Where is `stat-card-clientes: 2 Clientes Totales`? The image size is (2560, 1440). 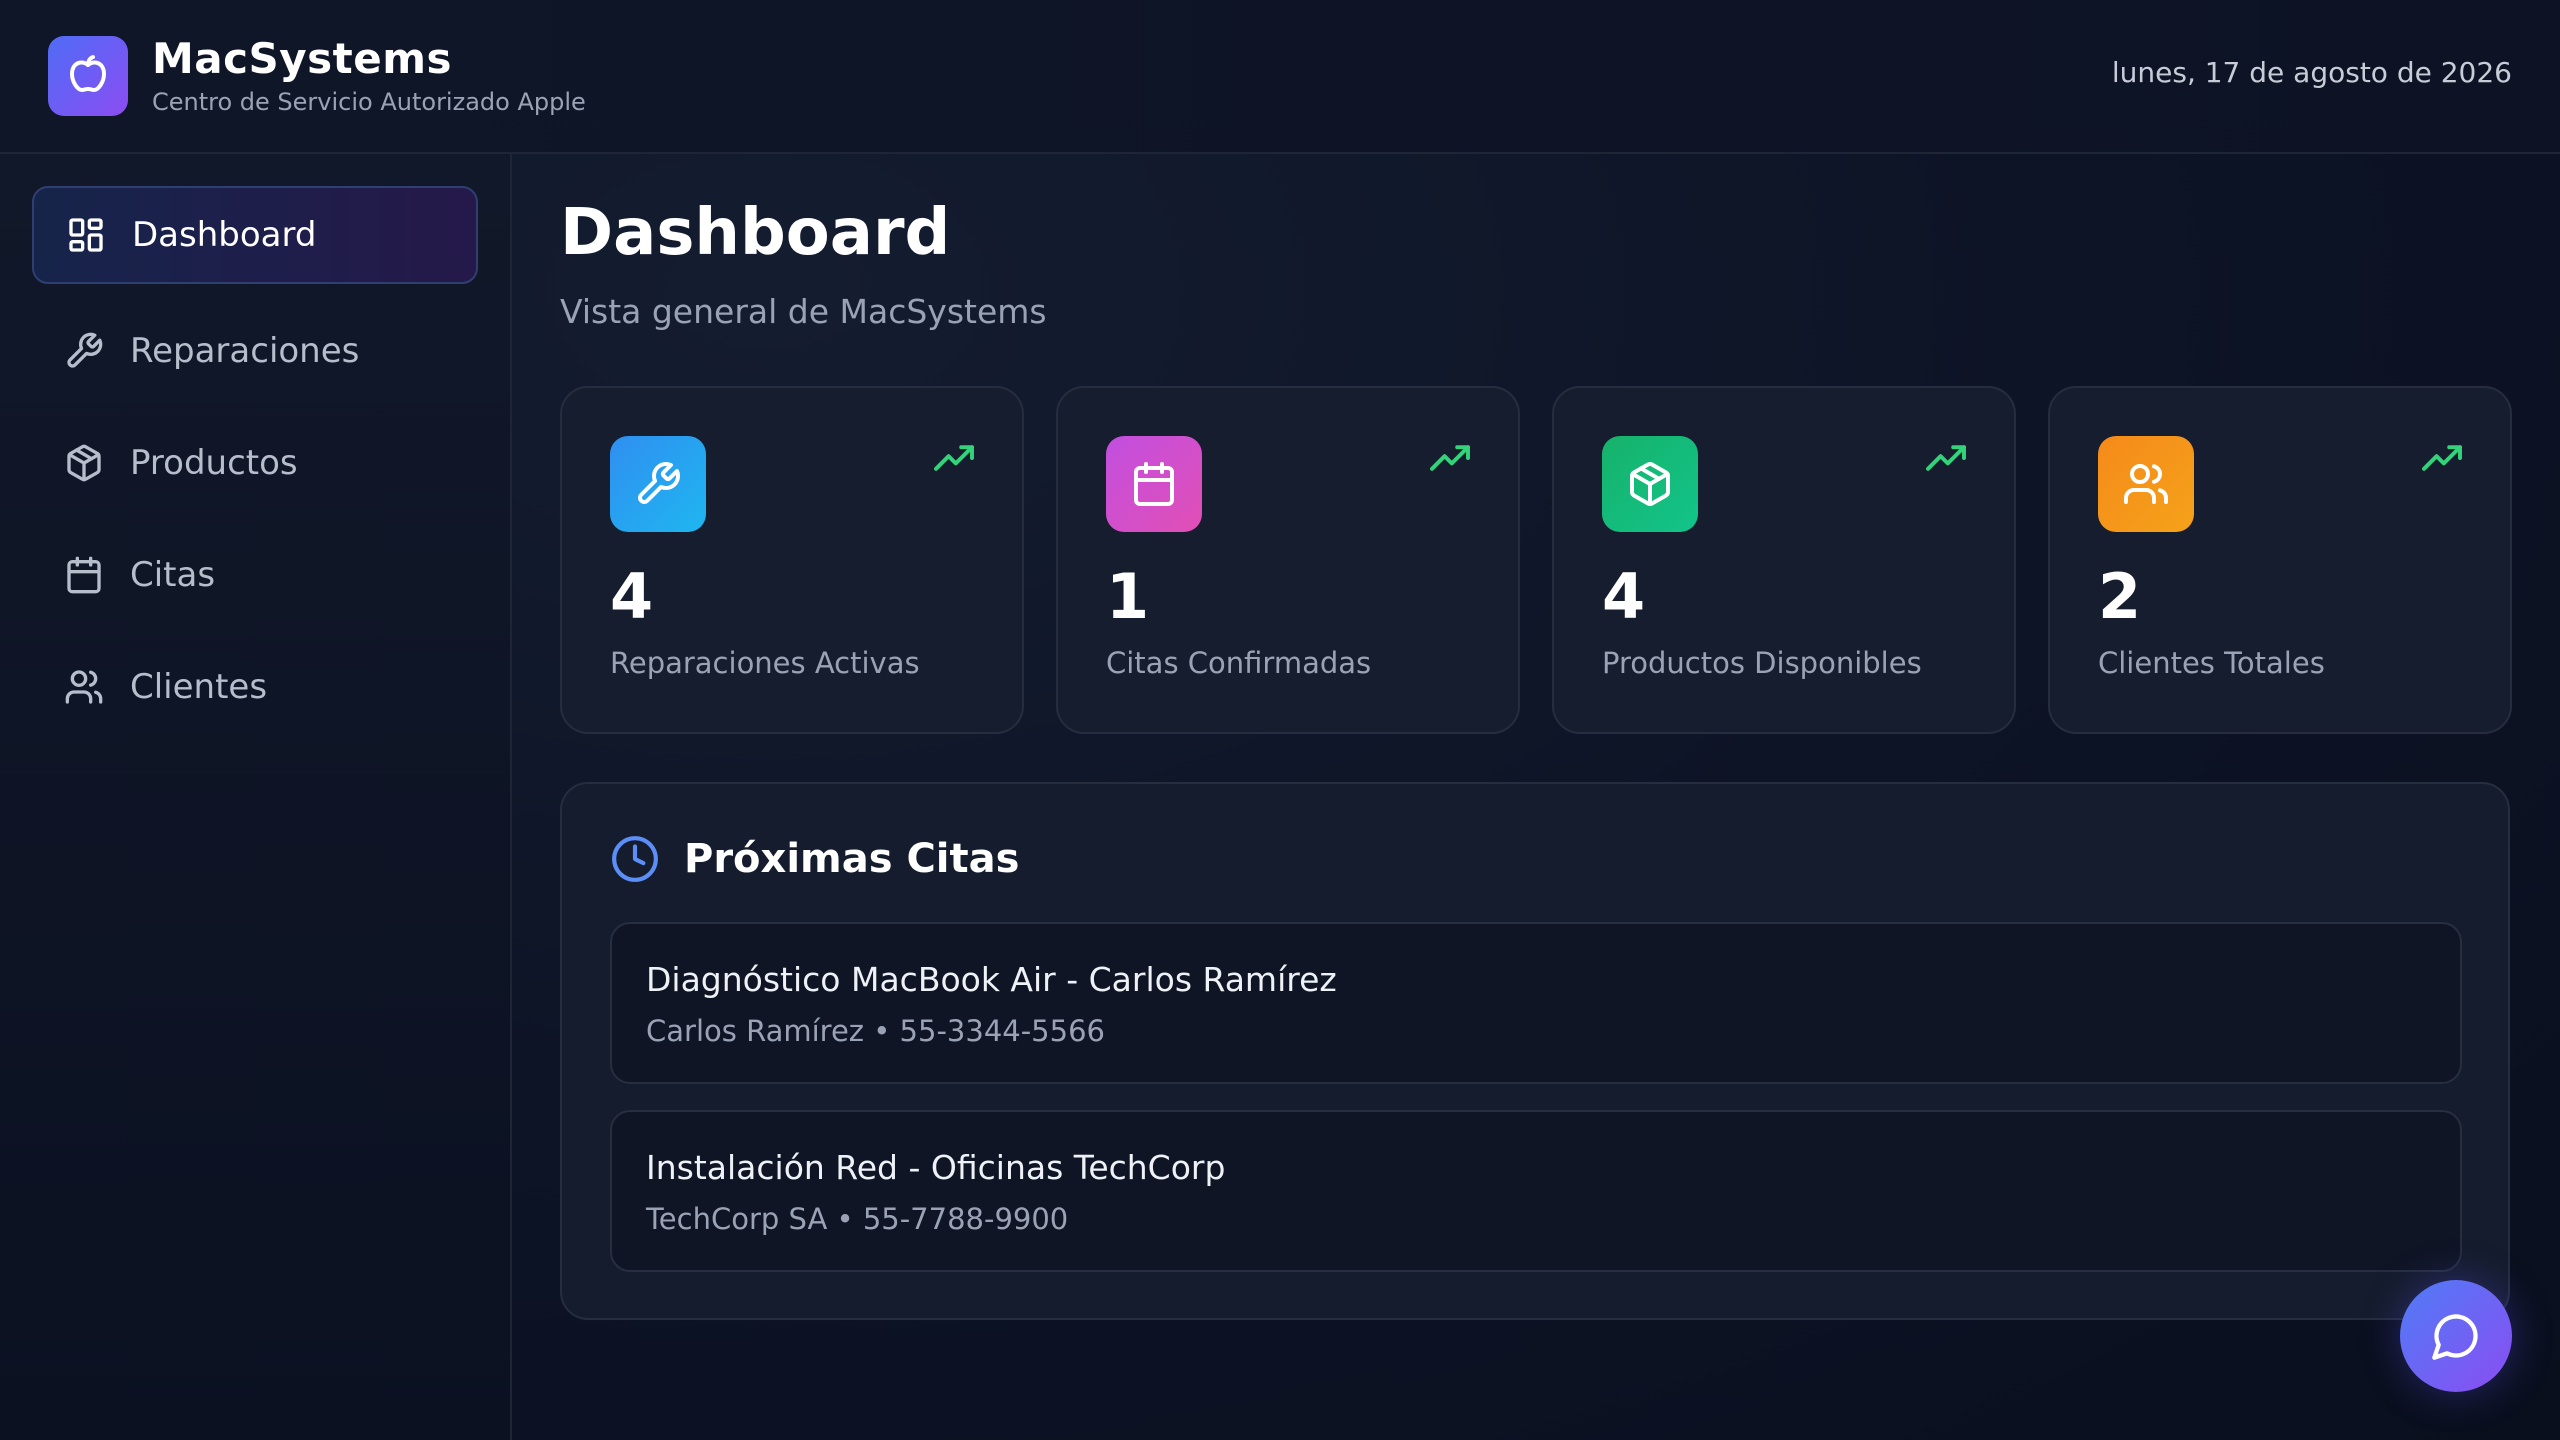
stat-card-clientes: 2 Clientes Totales is located at coordinates (2280, 560).